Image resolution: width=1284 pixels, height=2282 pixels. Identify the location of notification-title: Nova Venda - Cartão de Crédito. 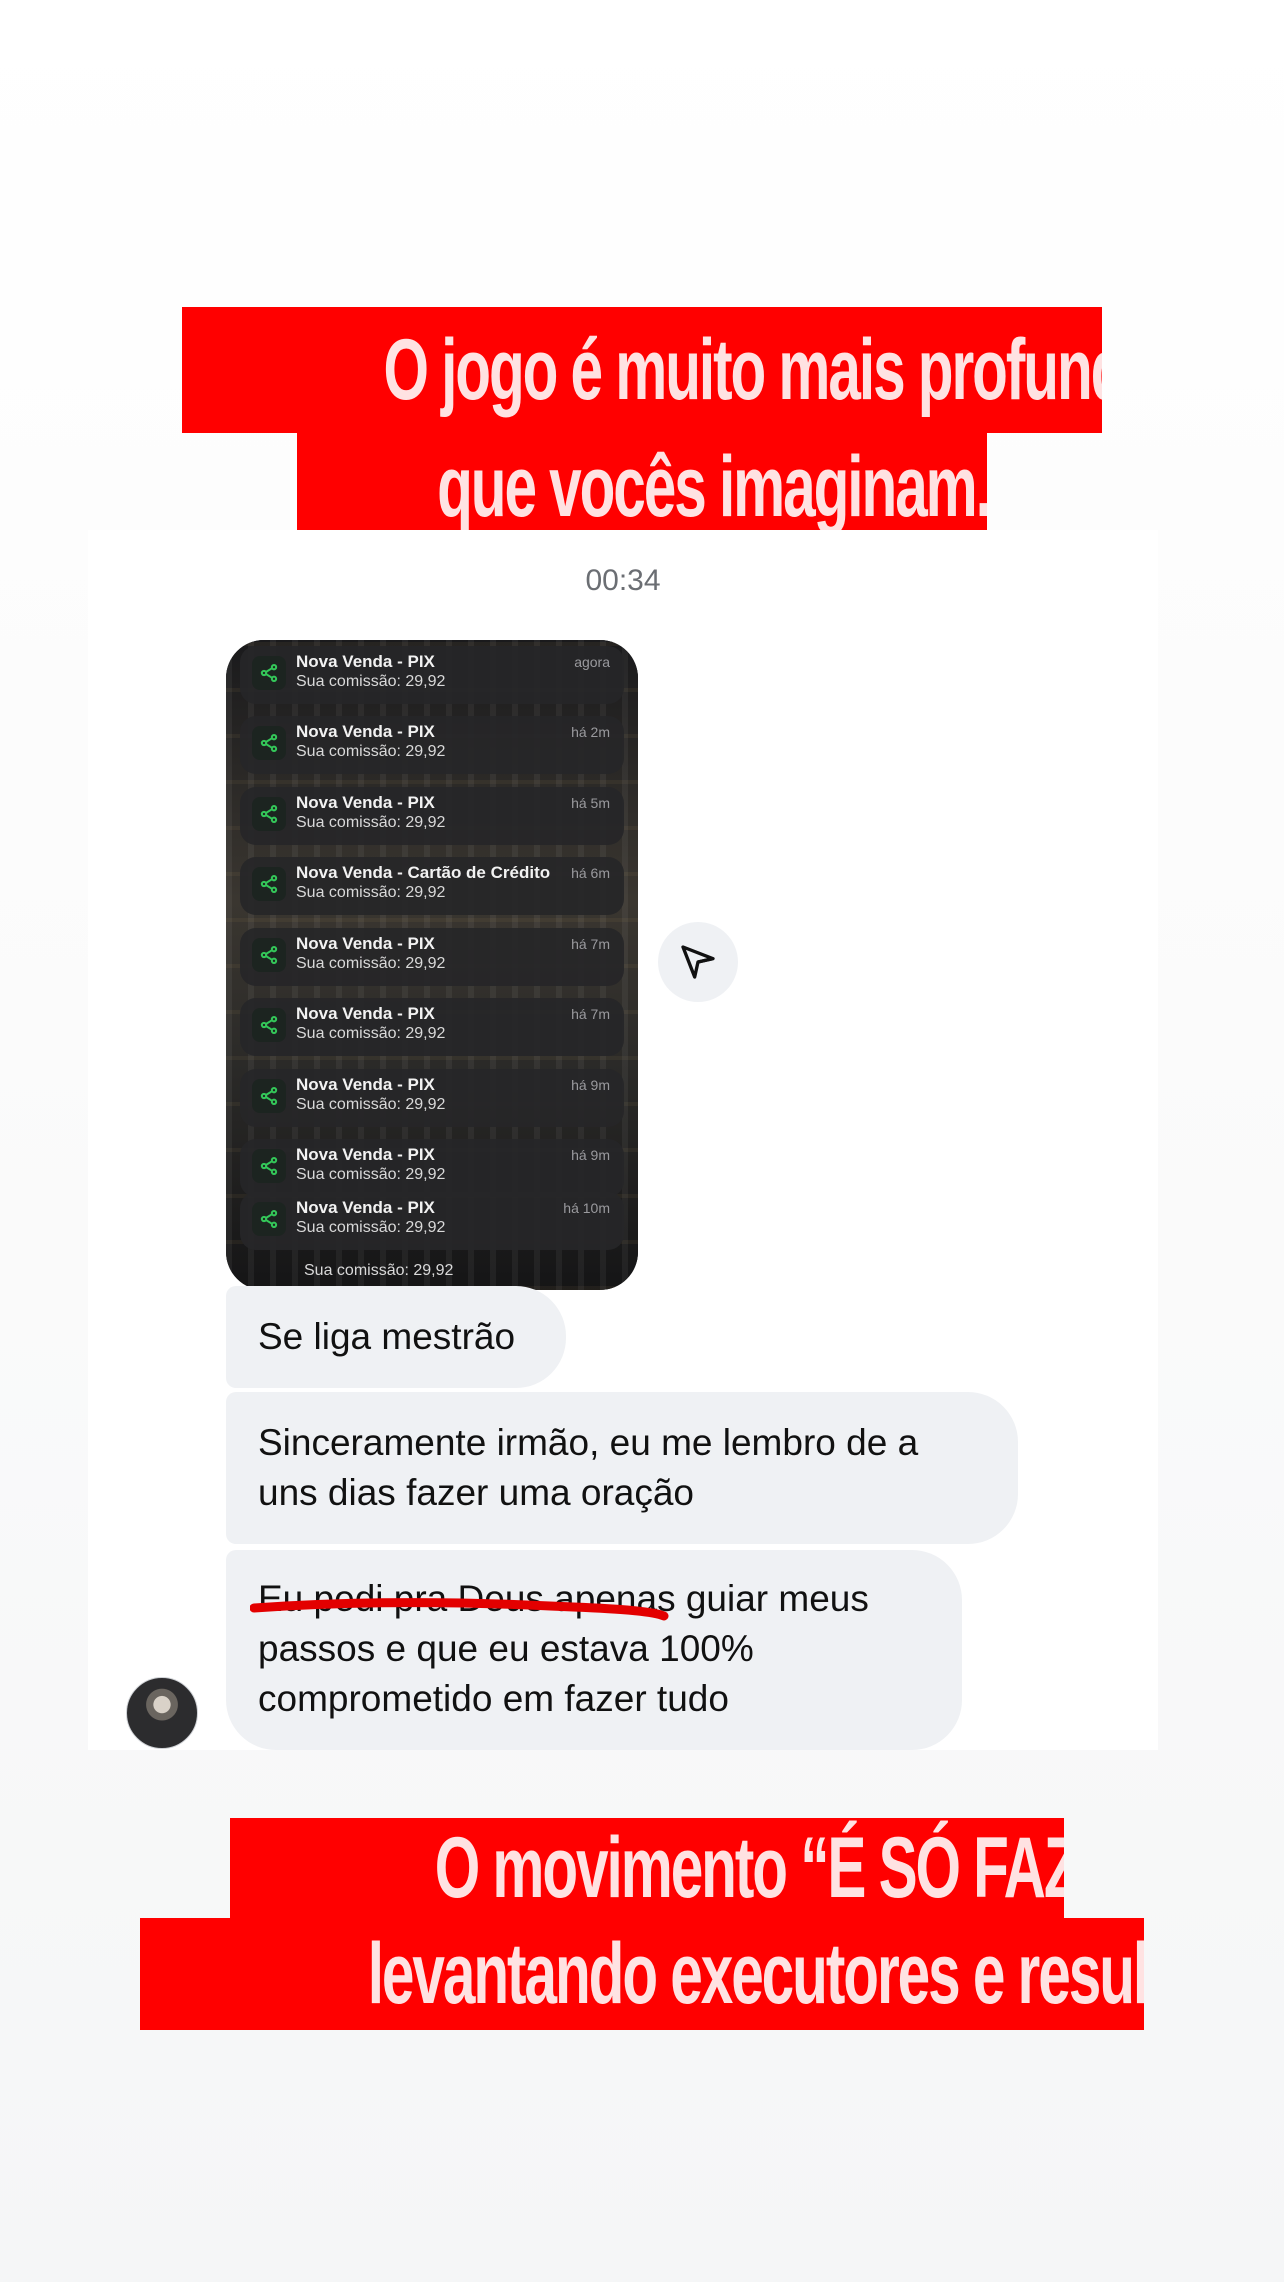
(423, 872).